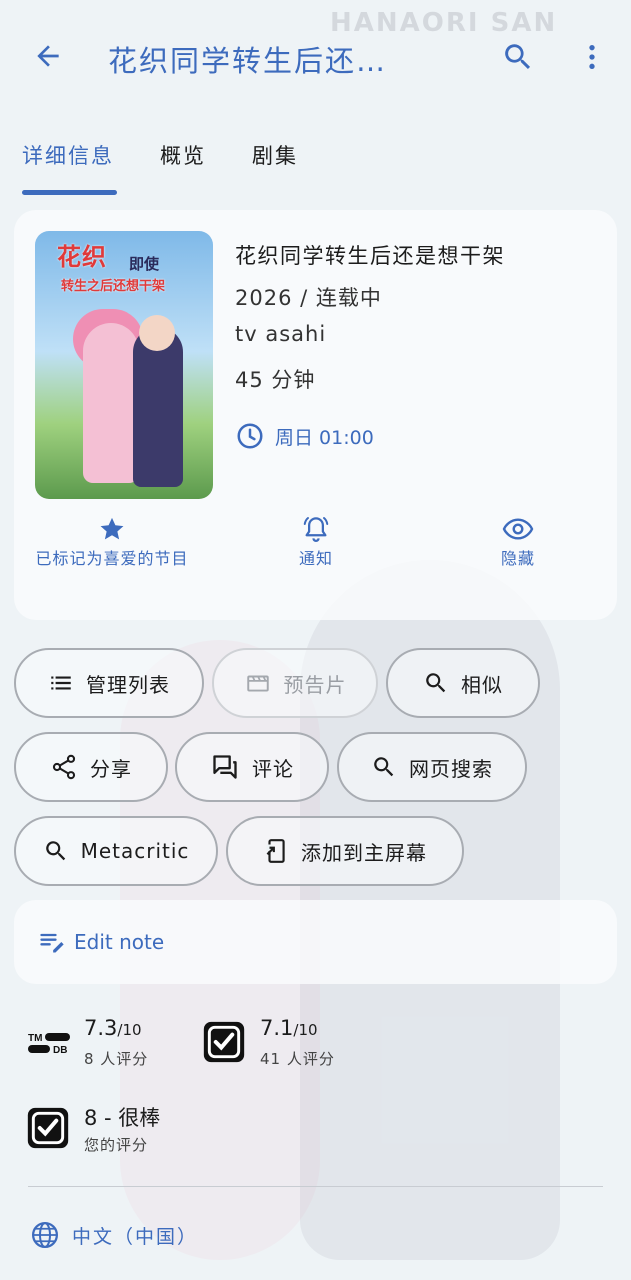  I want to click on more-vert-icon, so click(592, 57).